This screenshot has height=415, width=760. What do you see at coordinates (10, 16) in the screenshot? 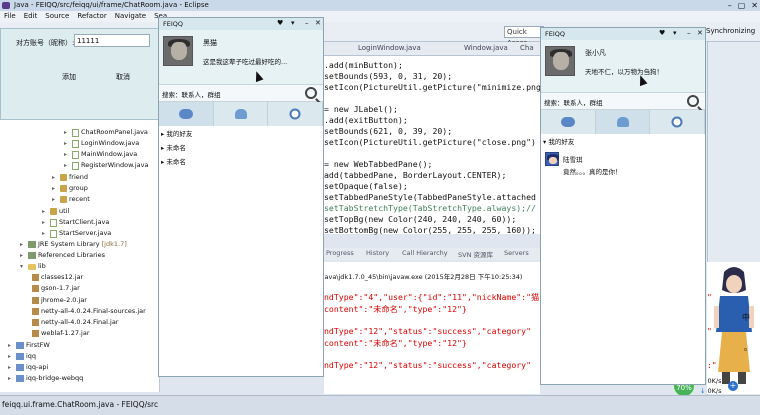
I see `menu-file: File` at bounding box center [10, 16].